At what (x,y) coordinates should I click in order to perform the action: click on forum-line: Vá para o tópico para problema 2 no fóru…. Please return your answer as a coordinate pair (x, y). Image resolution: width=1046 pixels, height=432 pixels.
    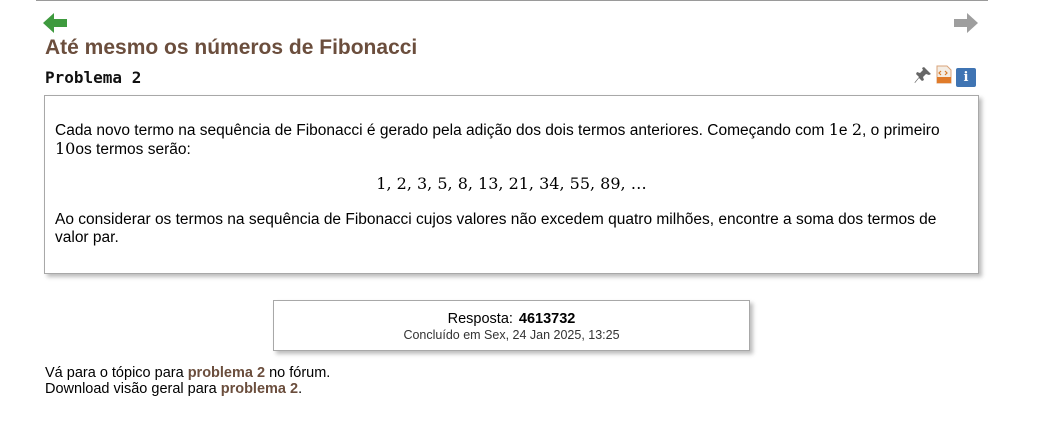
    Looking at the image, I should click on (187, 373).